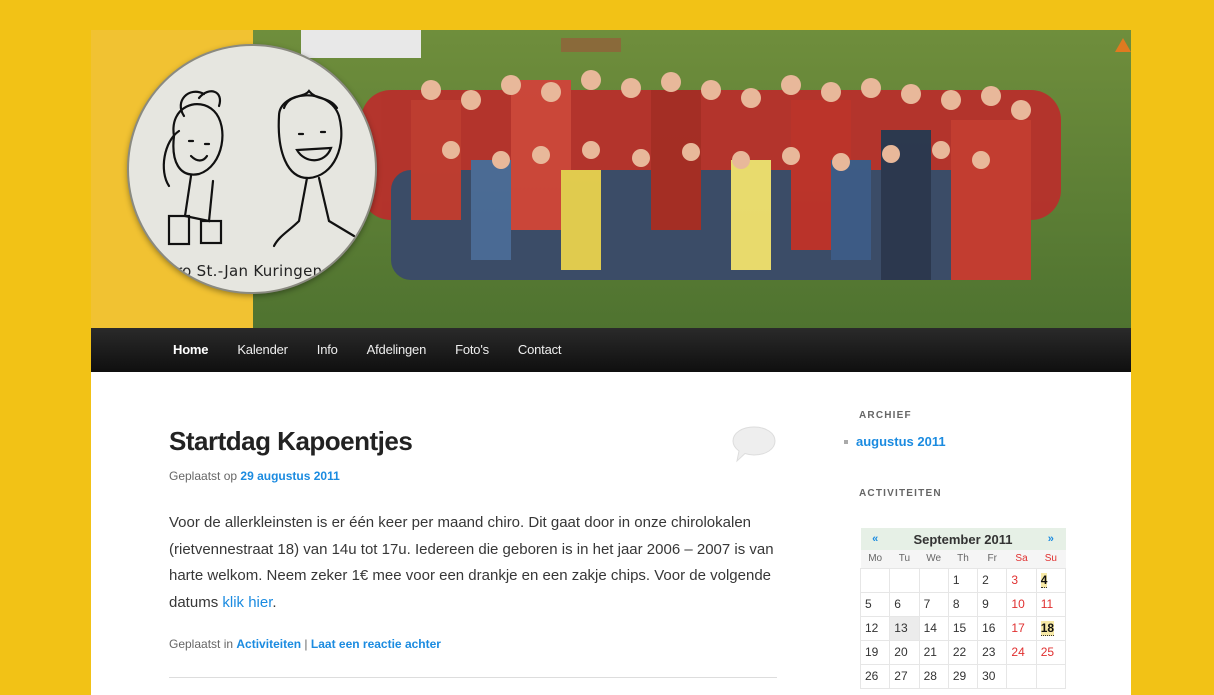 Image resolution: width=1214 pixels, height=695 pixels. Describe the element at coordinates (1021, 559) in the screenshot. I see `weekday-label: Sa` at that location.